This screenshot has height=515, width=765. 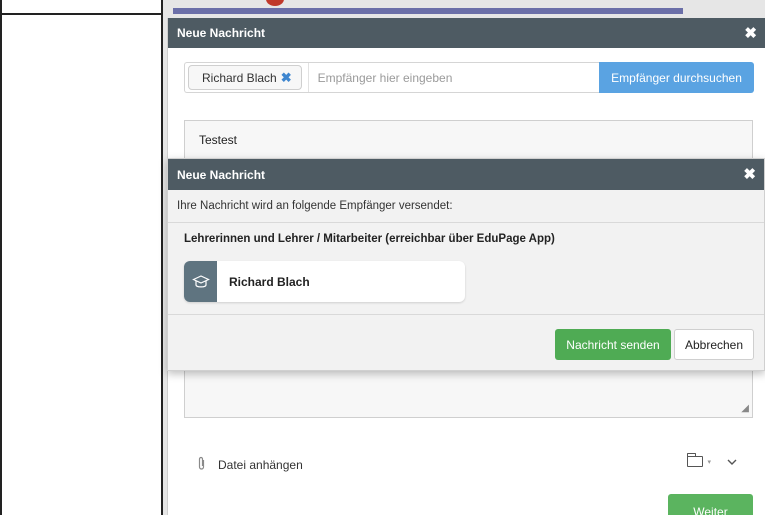 I want to click on confirm-header: Neue Nachricht ✖, so click(x=466, y=174).